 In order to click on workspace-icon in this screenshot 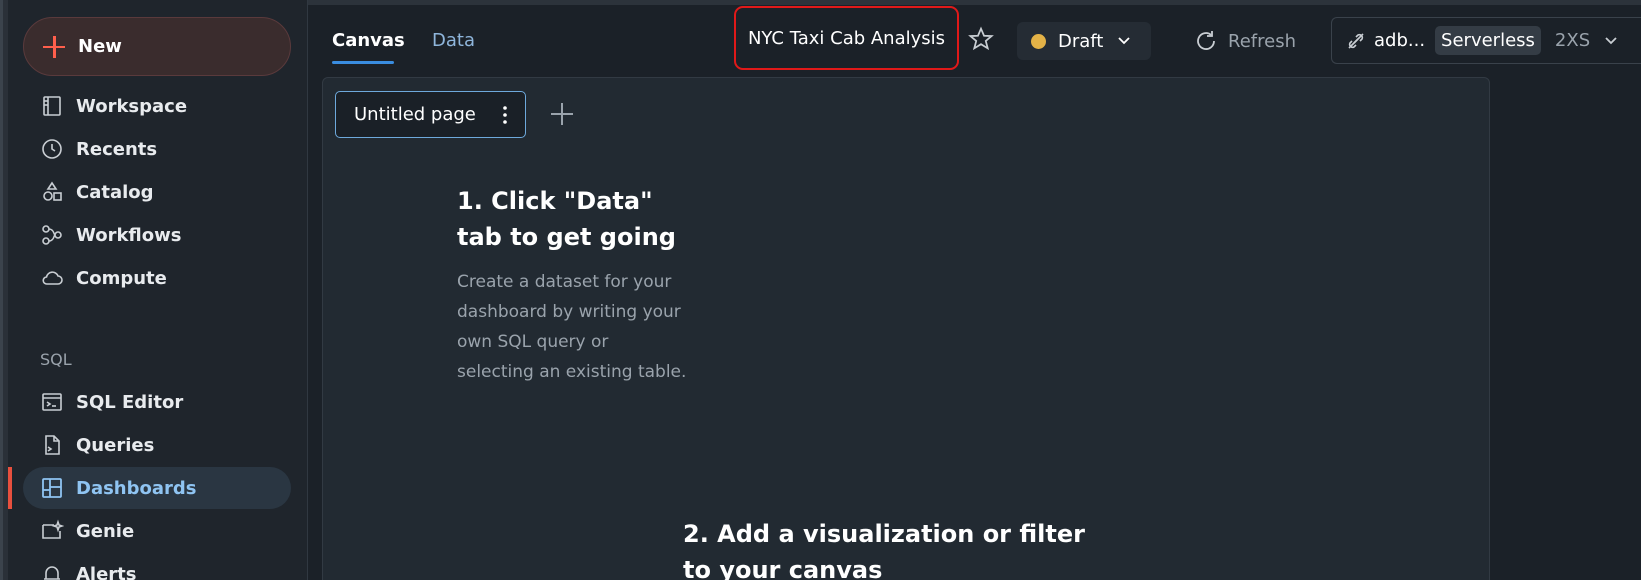, I will do `click(52, 106)`.